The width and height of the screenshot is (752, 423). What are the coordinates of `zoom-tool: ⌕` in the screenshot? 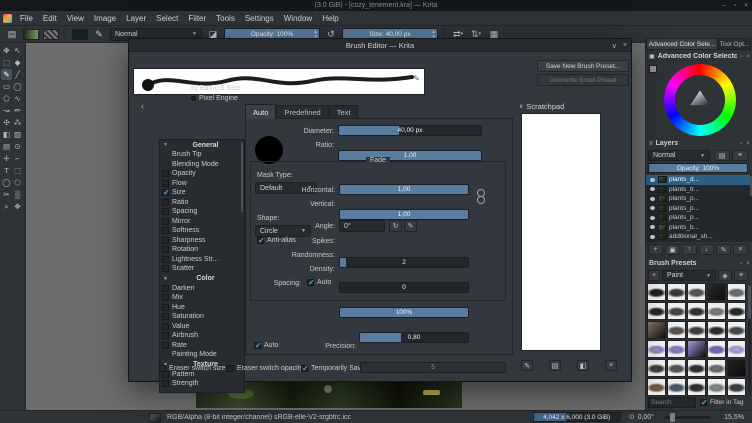 It's located at (6, 206).